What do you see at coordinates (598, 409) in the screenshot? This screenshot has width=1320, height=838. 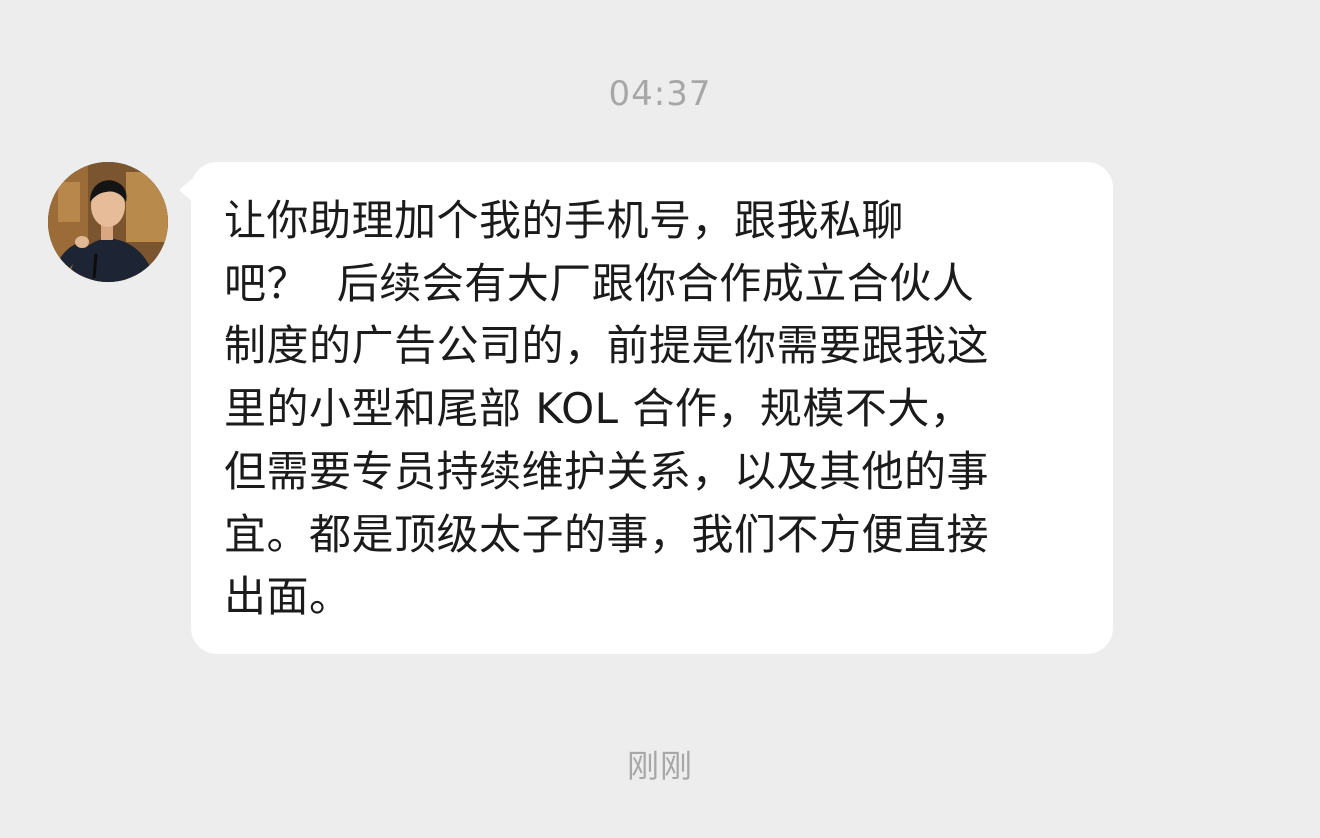 I see `message-text-line: 里的小型和尾部 KOL 合作，规模不大，` at bounding box center [598, 409].